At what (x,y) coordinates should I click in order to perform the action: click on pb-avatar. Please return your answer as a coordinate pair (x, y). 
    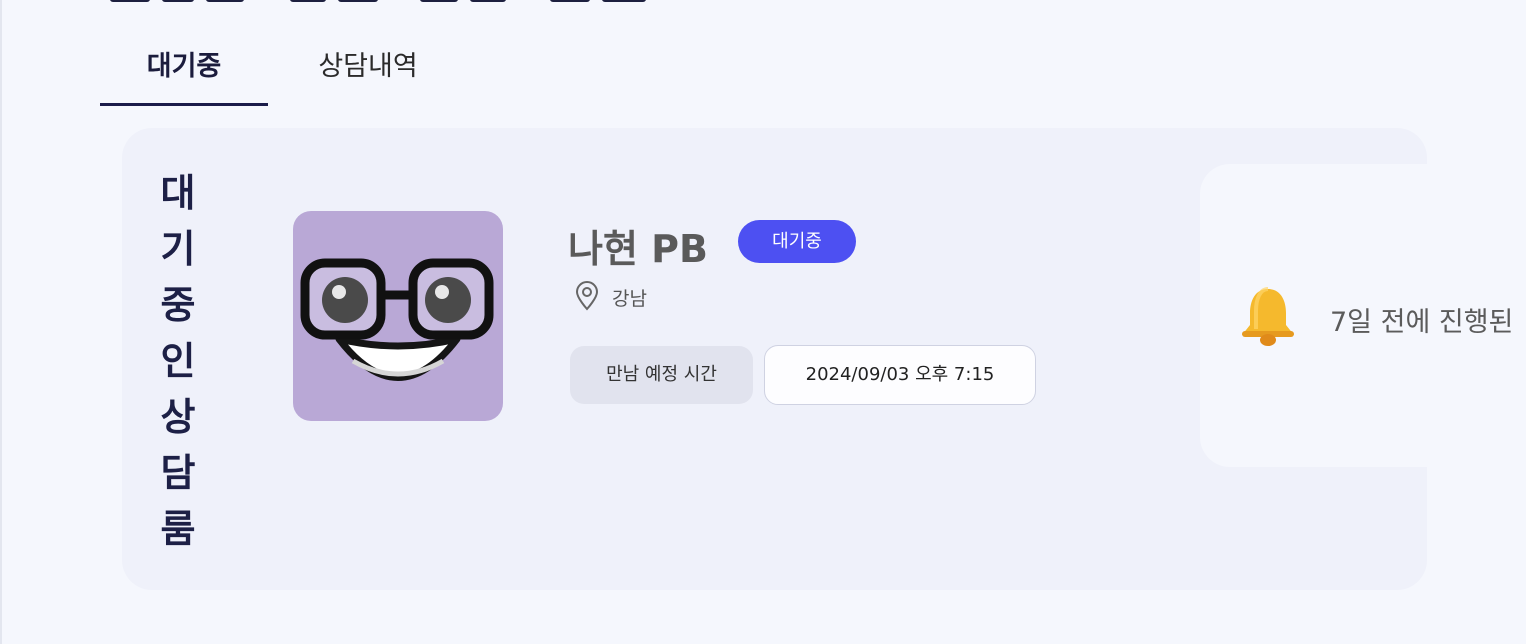
    Looking at the image, I should click on (398, 316).